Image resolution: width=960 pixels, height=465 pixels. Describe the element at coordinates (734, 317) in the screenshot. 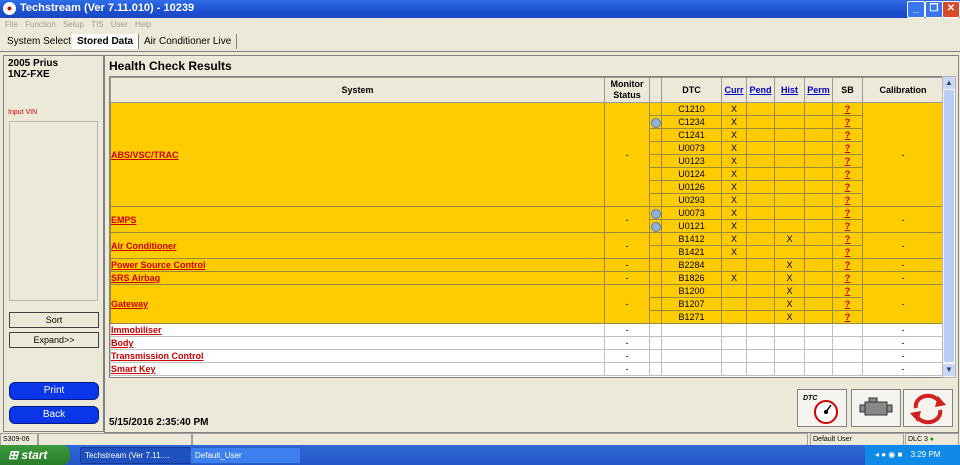

I see `curr-cell` at that location.